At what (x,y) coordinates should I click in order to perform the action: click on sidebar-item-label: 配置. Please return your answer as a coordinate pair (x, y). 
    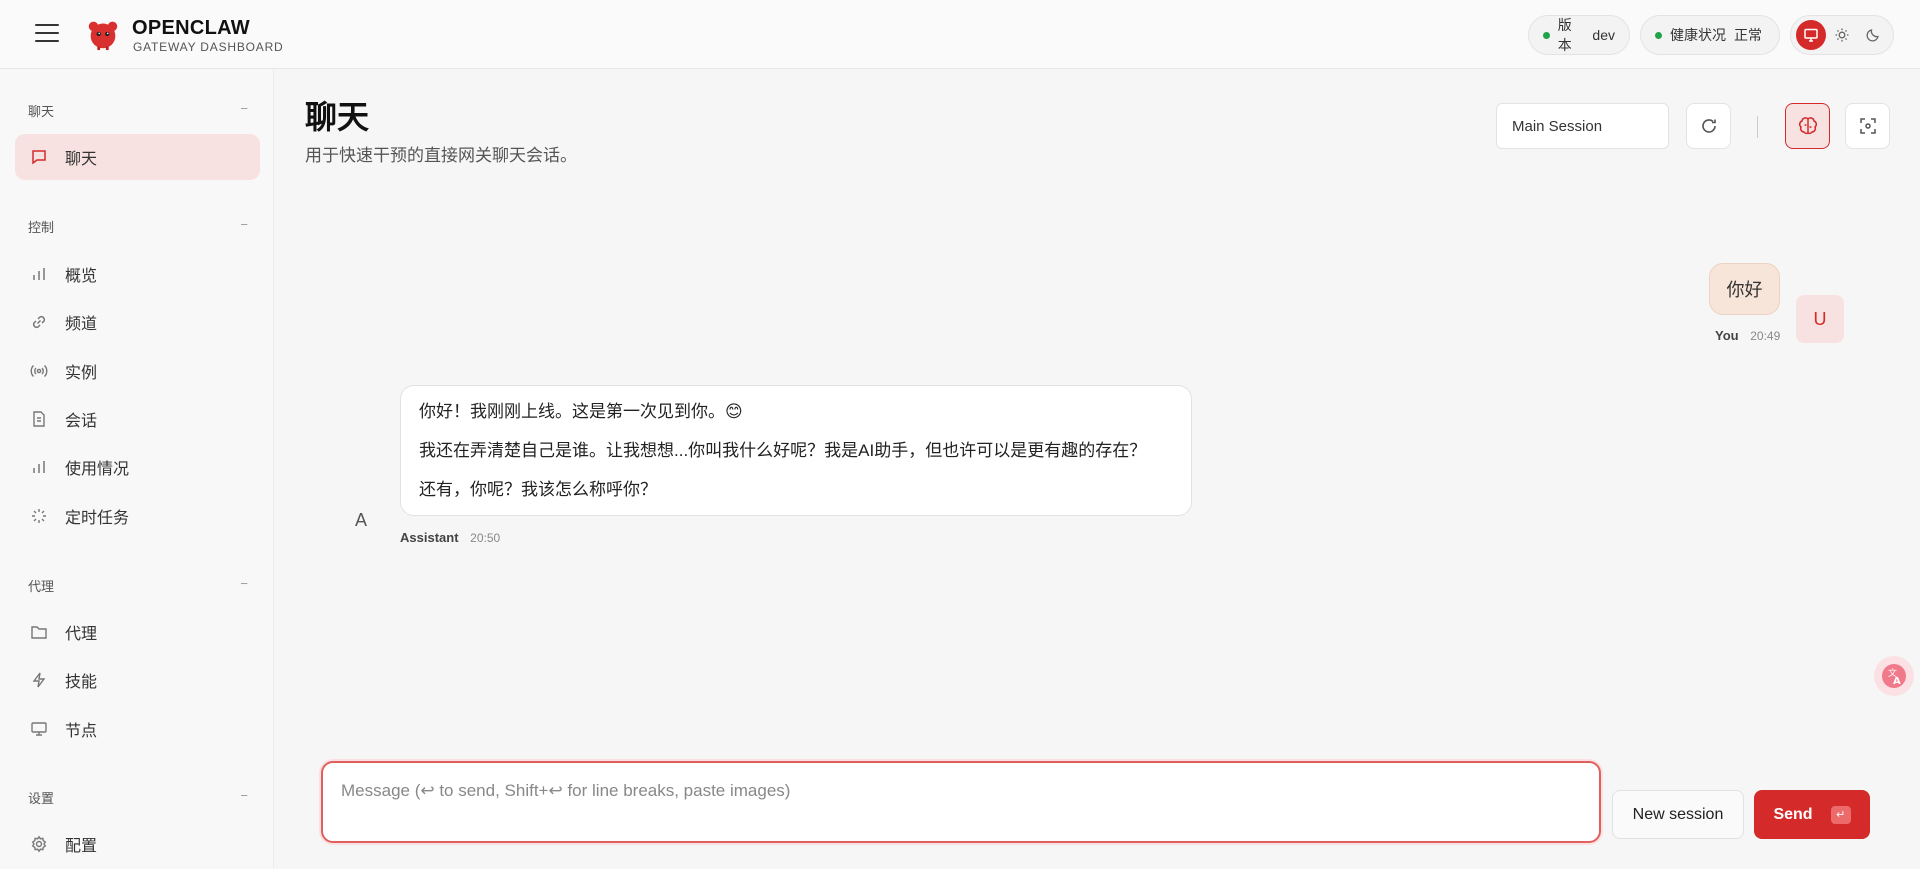
    Looking at the image, I should click on (81, 846).